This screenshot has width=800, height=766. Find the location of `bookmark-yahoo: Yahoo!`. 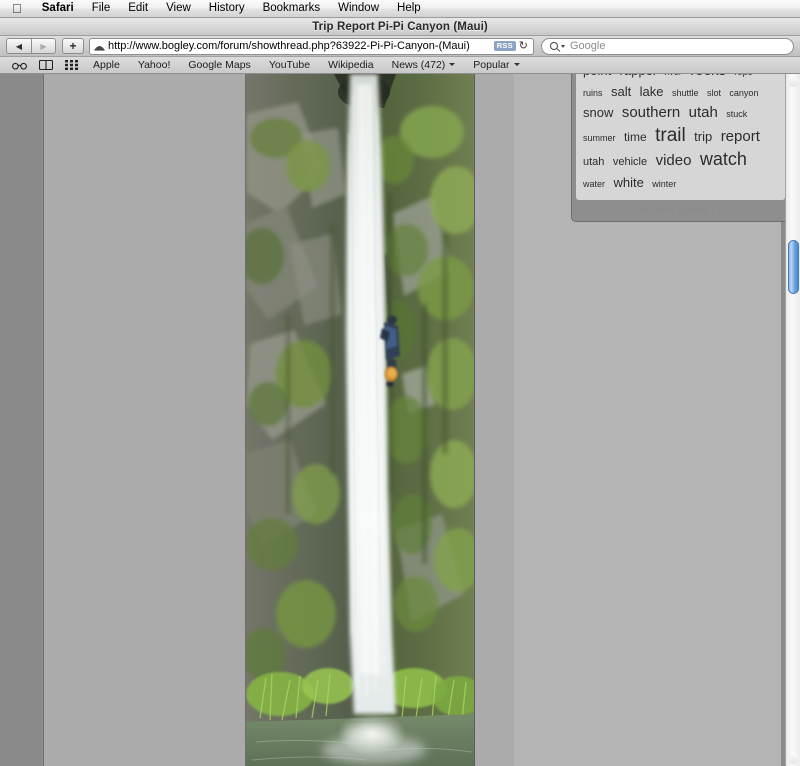

bookmark-yahoo: Yahoo! is located at coordinates (154, 65).